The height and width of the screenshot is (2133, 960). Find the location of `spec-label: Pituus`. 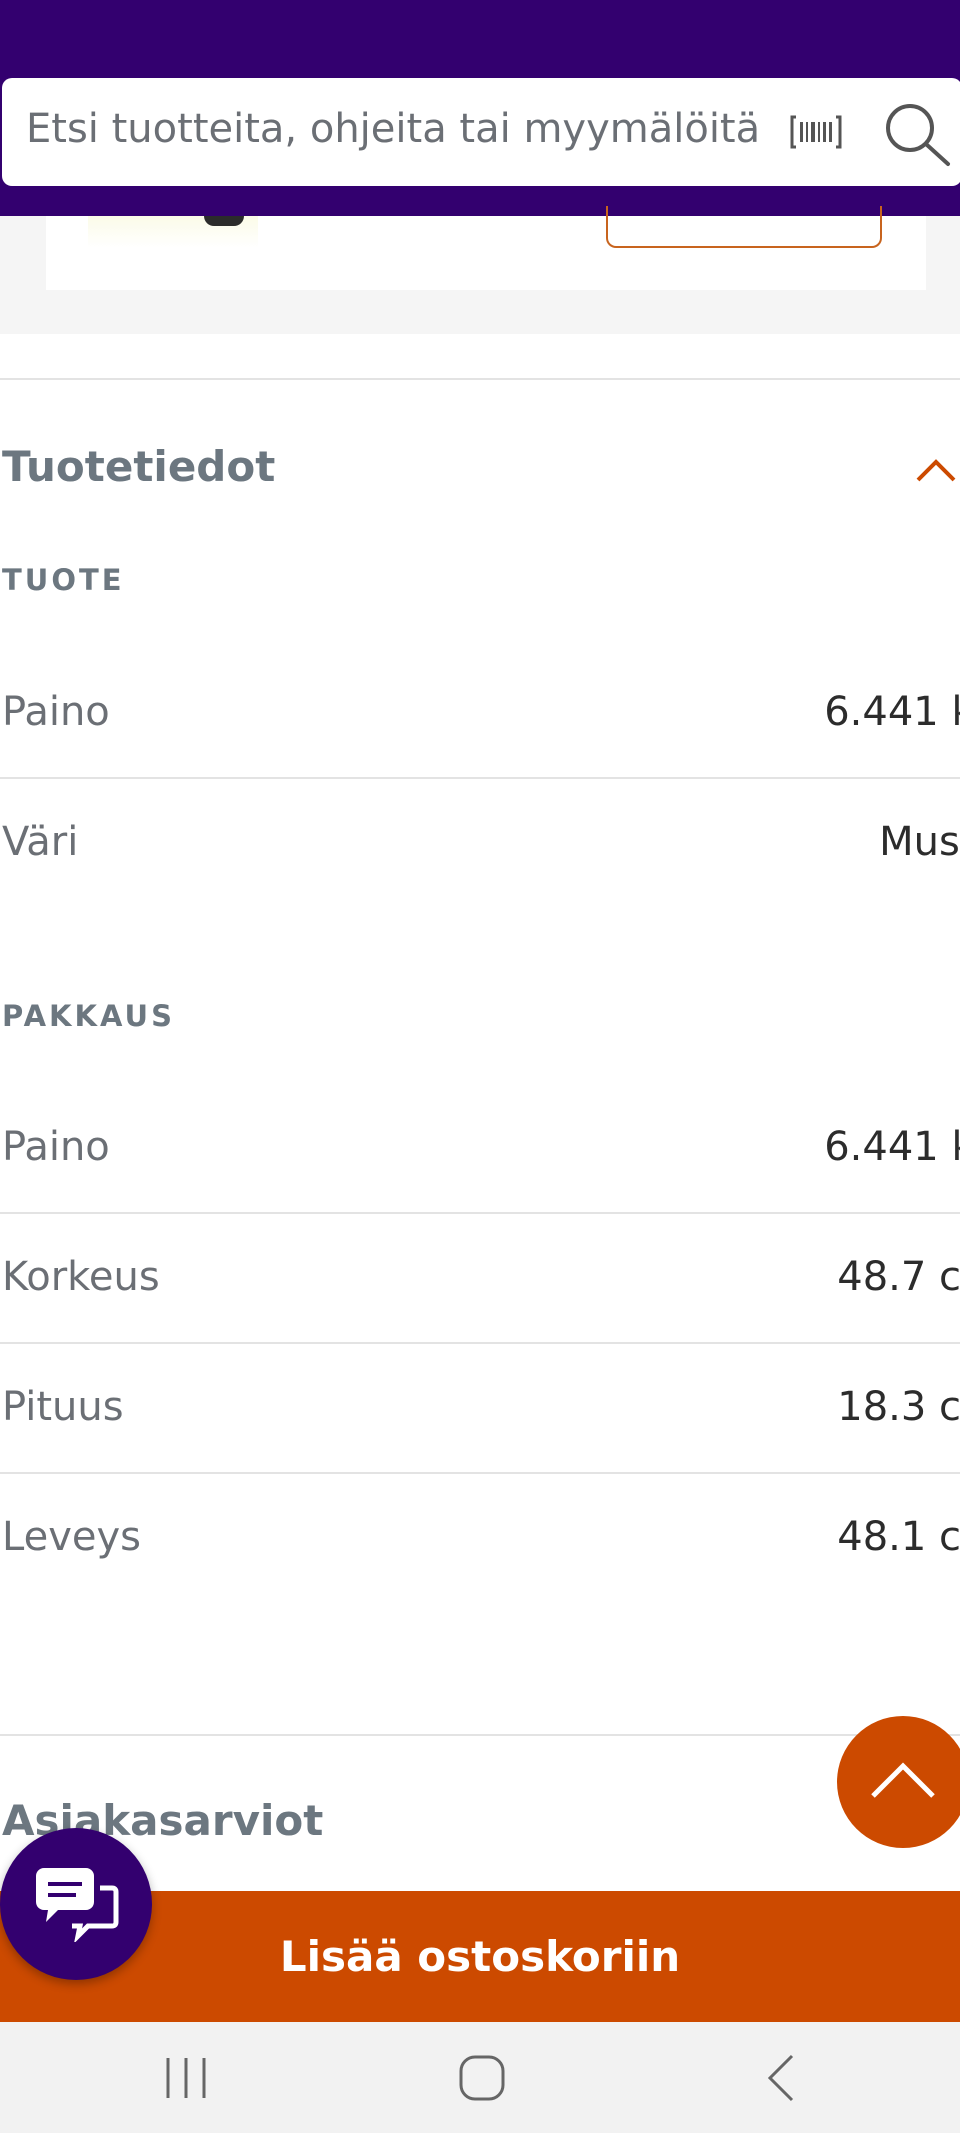

spec-label: Pituus is located at coordinates (63, 1407).